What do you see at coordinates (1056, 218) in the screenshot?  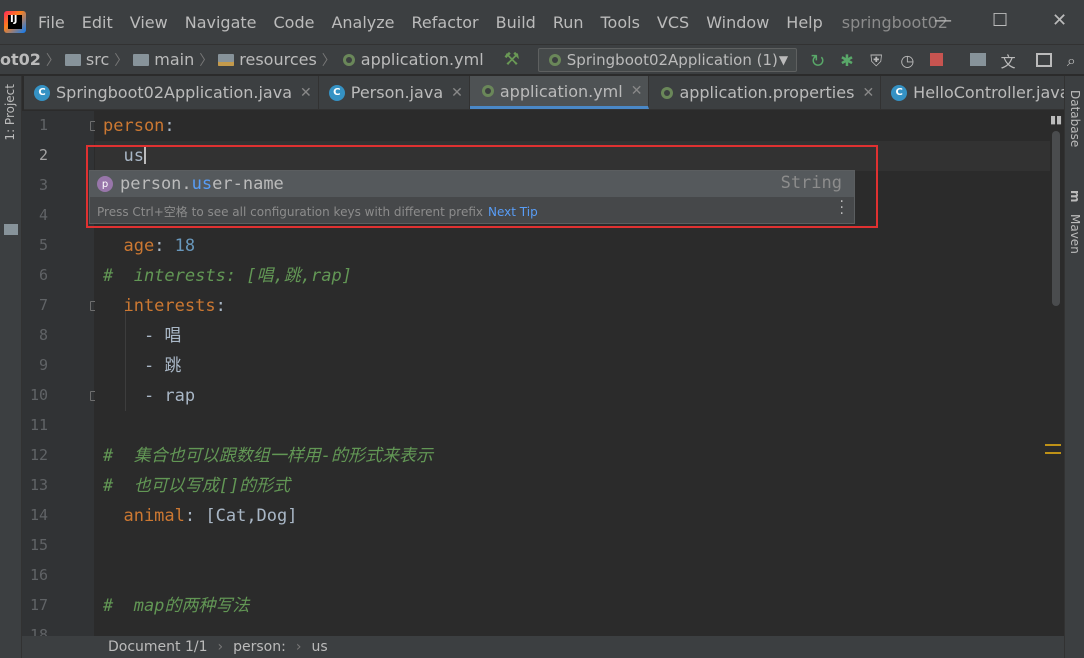 I see `scrollbar-thumb` at bounding box center [1056, 218].